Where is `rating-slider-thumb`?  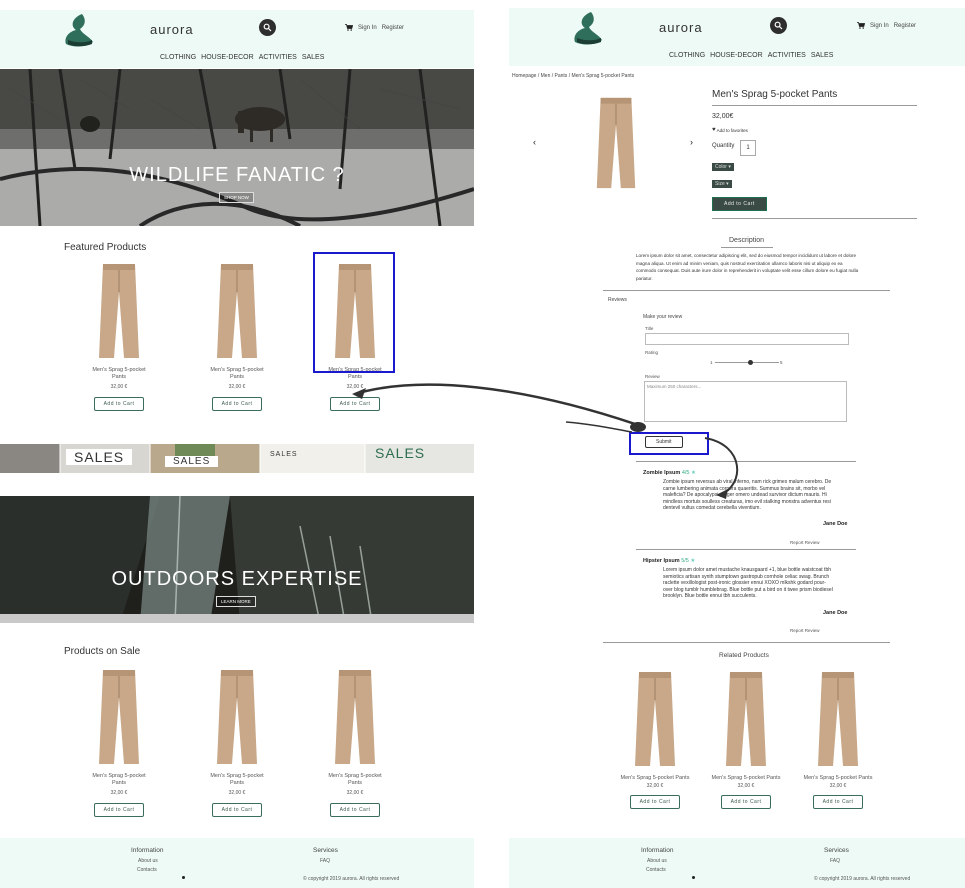 rating-slider-thumb is located at coordinates (750, 362).